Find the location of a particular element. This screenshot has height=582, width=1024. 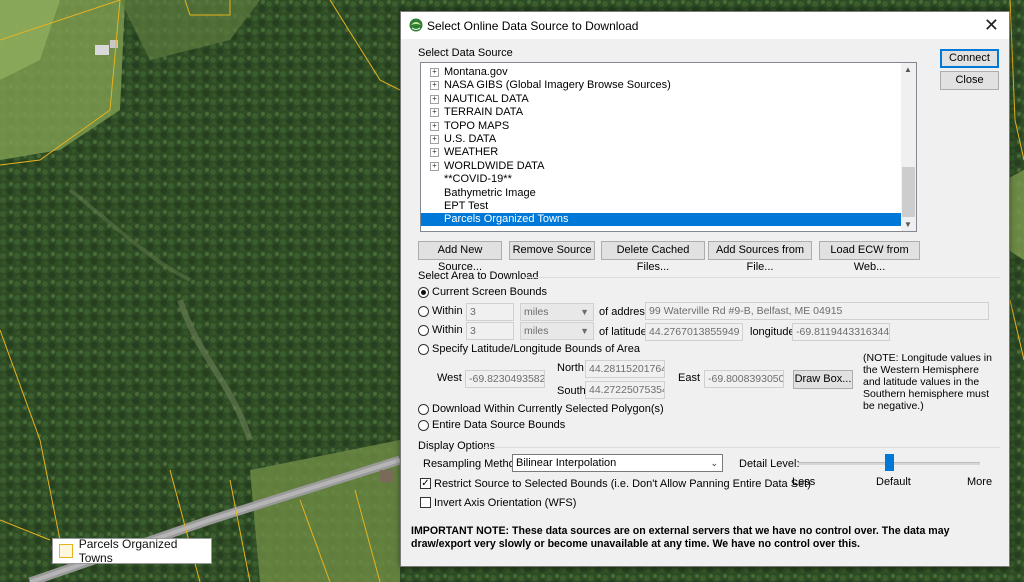

legend-swatch is located at coordinates (66, 551).